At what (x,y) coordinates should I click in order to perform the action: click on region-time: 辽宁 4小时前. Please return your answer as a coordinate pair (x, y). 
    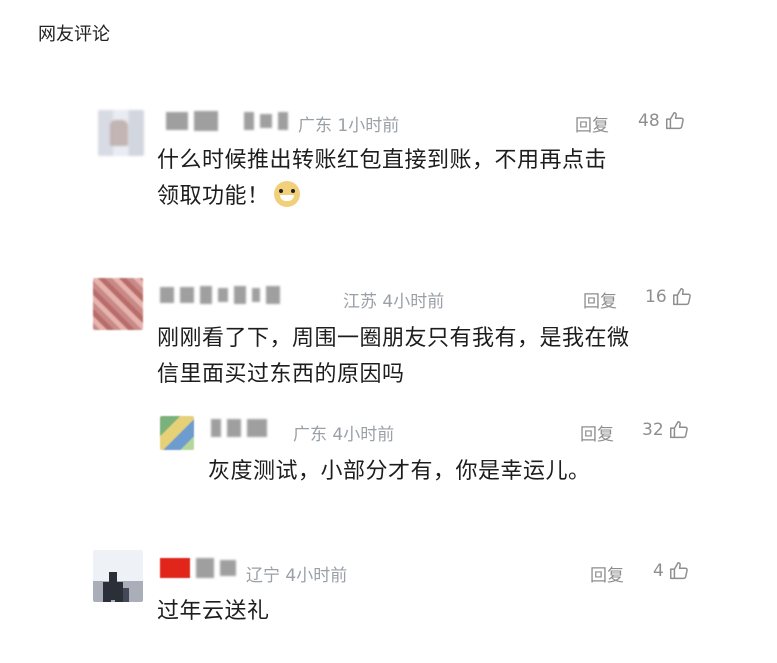
    Looking at the image, I should click on (297, 576).